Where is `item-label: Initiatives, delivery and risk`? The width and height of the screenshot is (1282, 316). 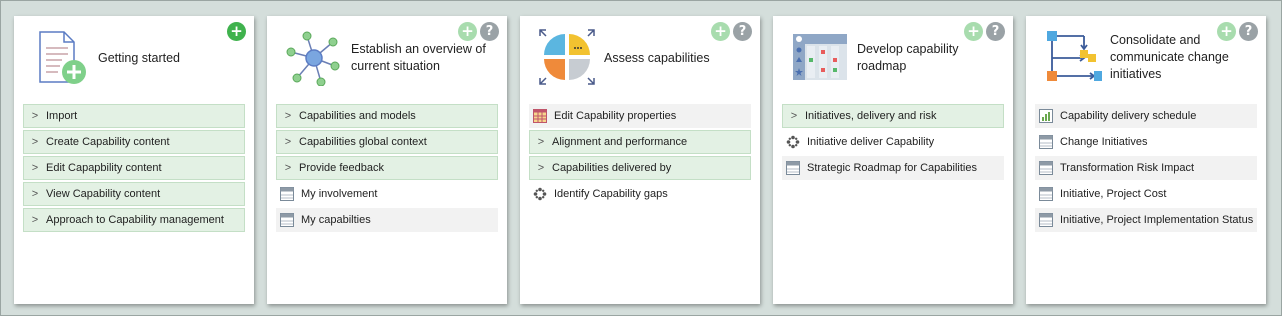
item-label: Initiatives, delivery and risk is located at coordinates (871, 116).